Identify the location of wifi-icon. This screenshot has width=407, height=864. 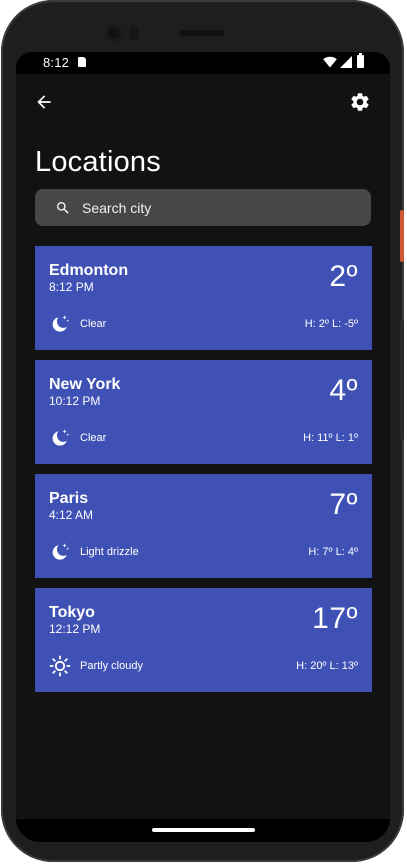
(330, 62).